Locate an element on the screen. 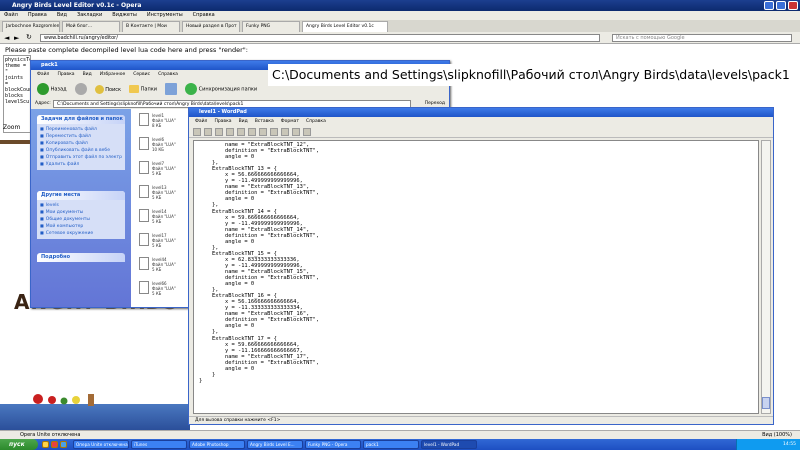 This screenshot has width=800, height=450. ie-icon is located at coordinates (63, 444).